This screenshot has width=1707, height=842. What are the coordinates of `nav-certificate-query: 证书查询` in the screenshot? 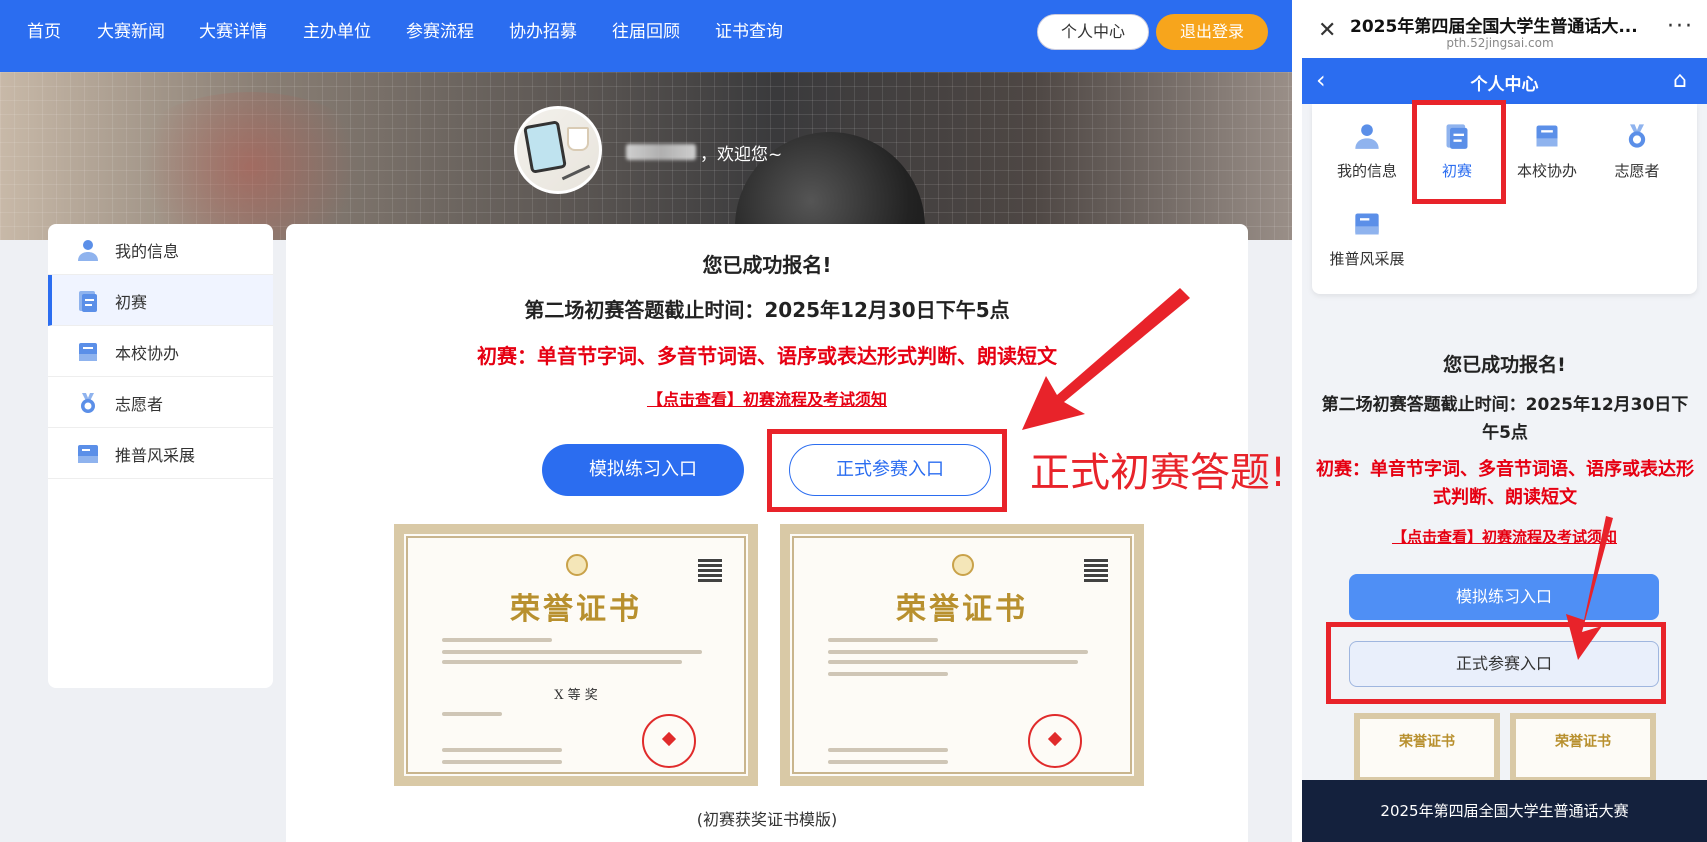 It's located at (749, 32).